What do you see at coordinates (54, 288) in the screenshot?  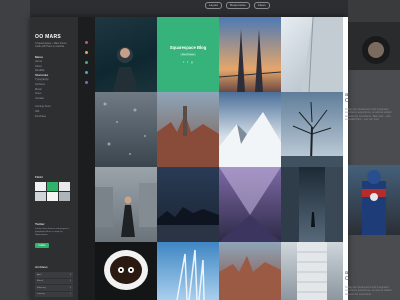 I see `archive-item: February 2` at bounding box center [54, 288].